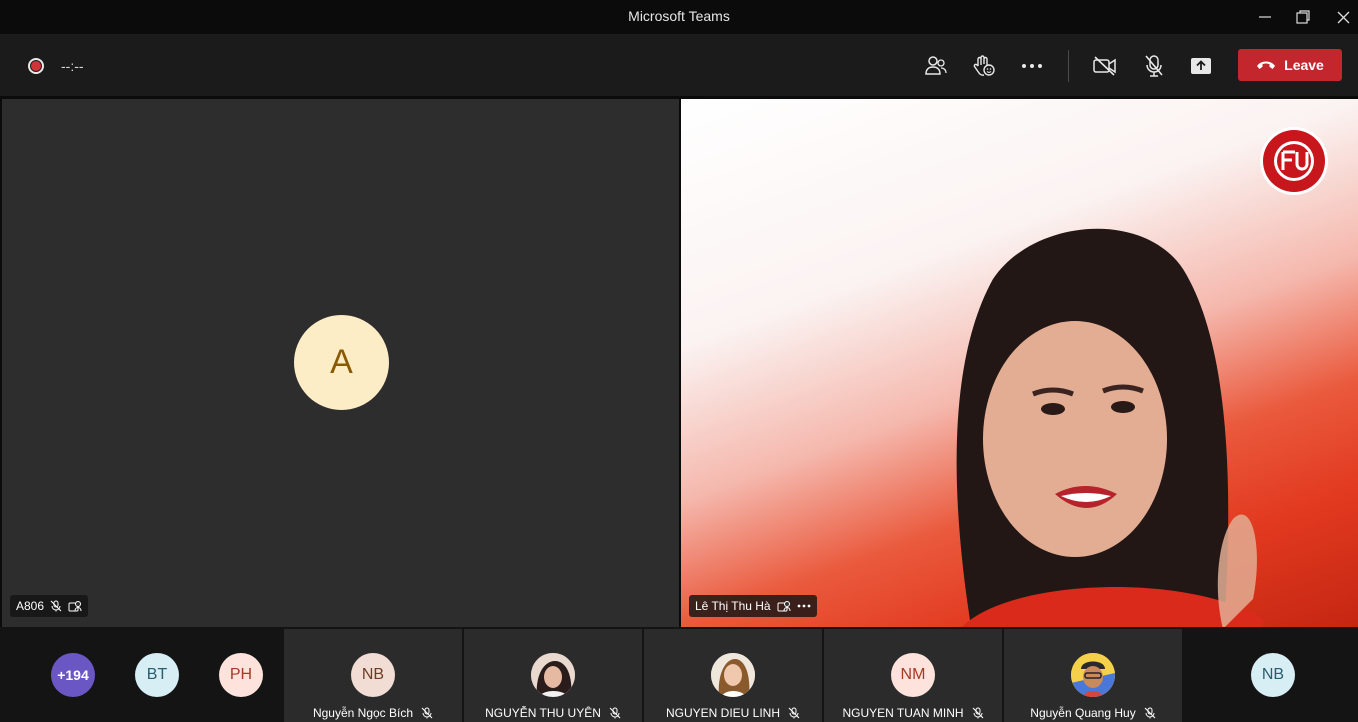  Describe the element at coordinates (73, 675) in the screenshot. I see `overflow-participants-button: +194` at that location.